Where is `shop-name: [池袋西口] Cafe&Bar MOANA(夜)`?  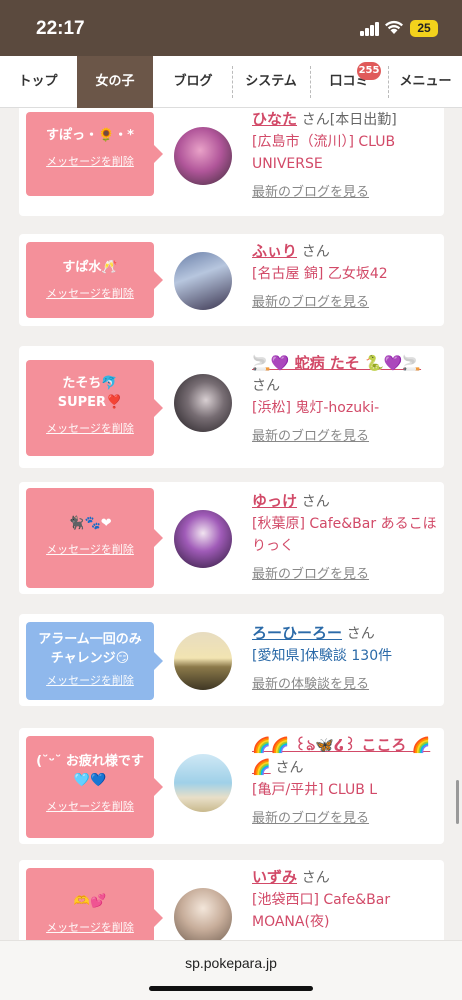 shop-name: [池袋西口] Cafe&Bar MOANA(夜) is located at coordinates (321, 911).